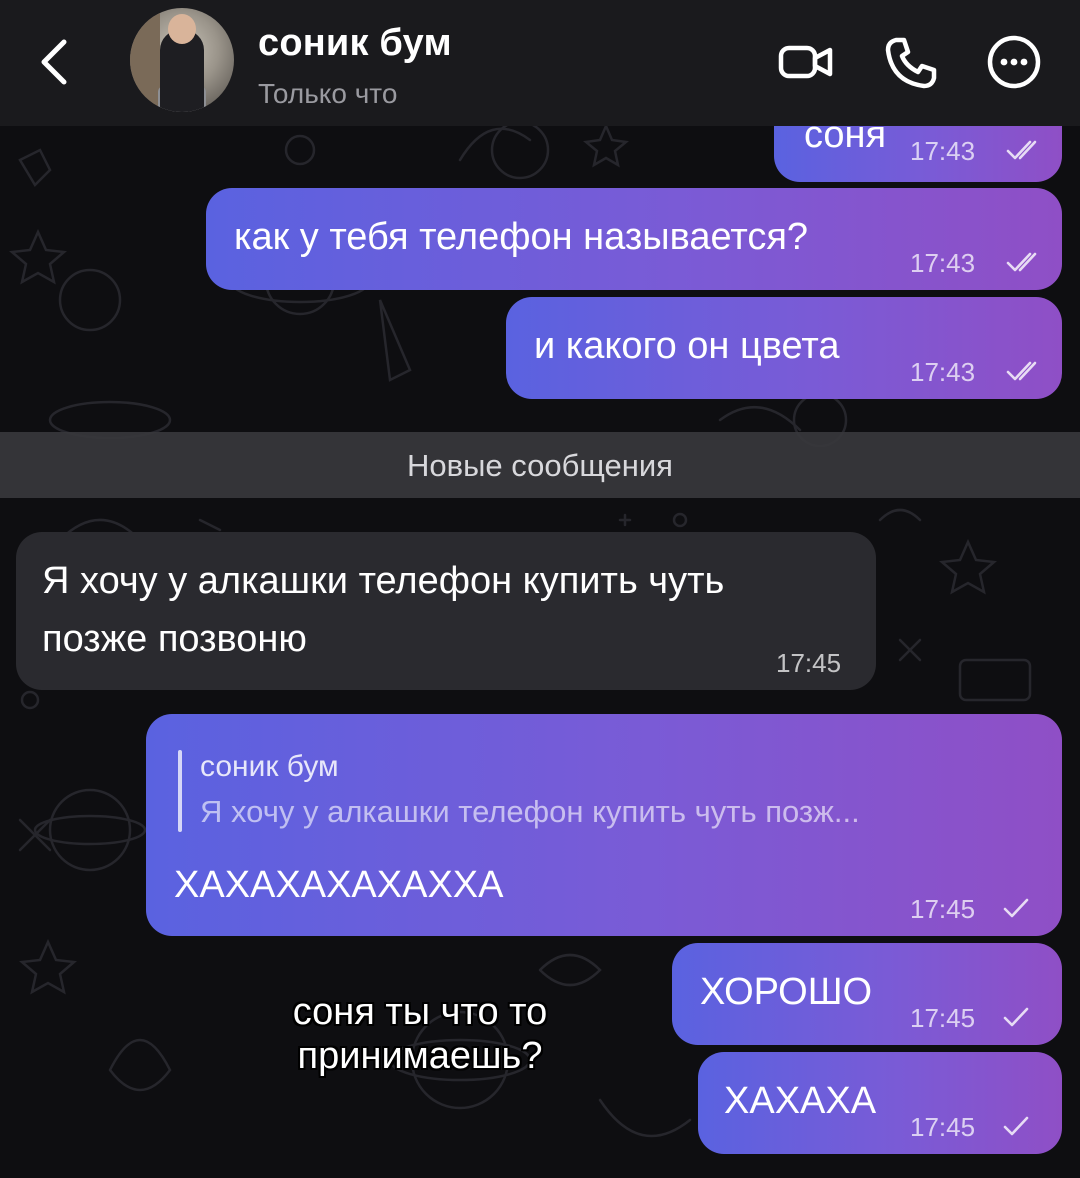 This screenshot has height=1178, width=1080. Describe the element at coordinates (786, 992) in the screenshot. I see `message-text: ХОРОШО` at that location.